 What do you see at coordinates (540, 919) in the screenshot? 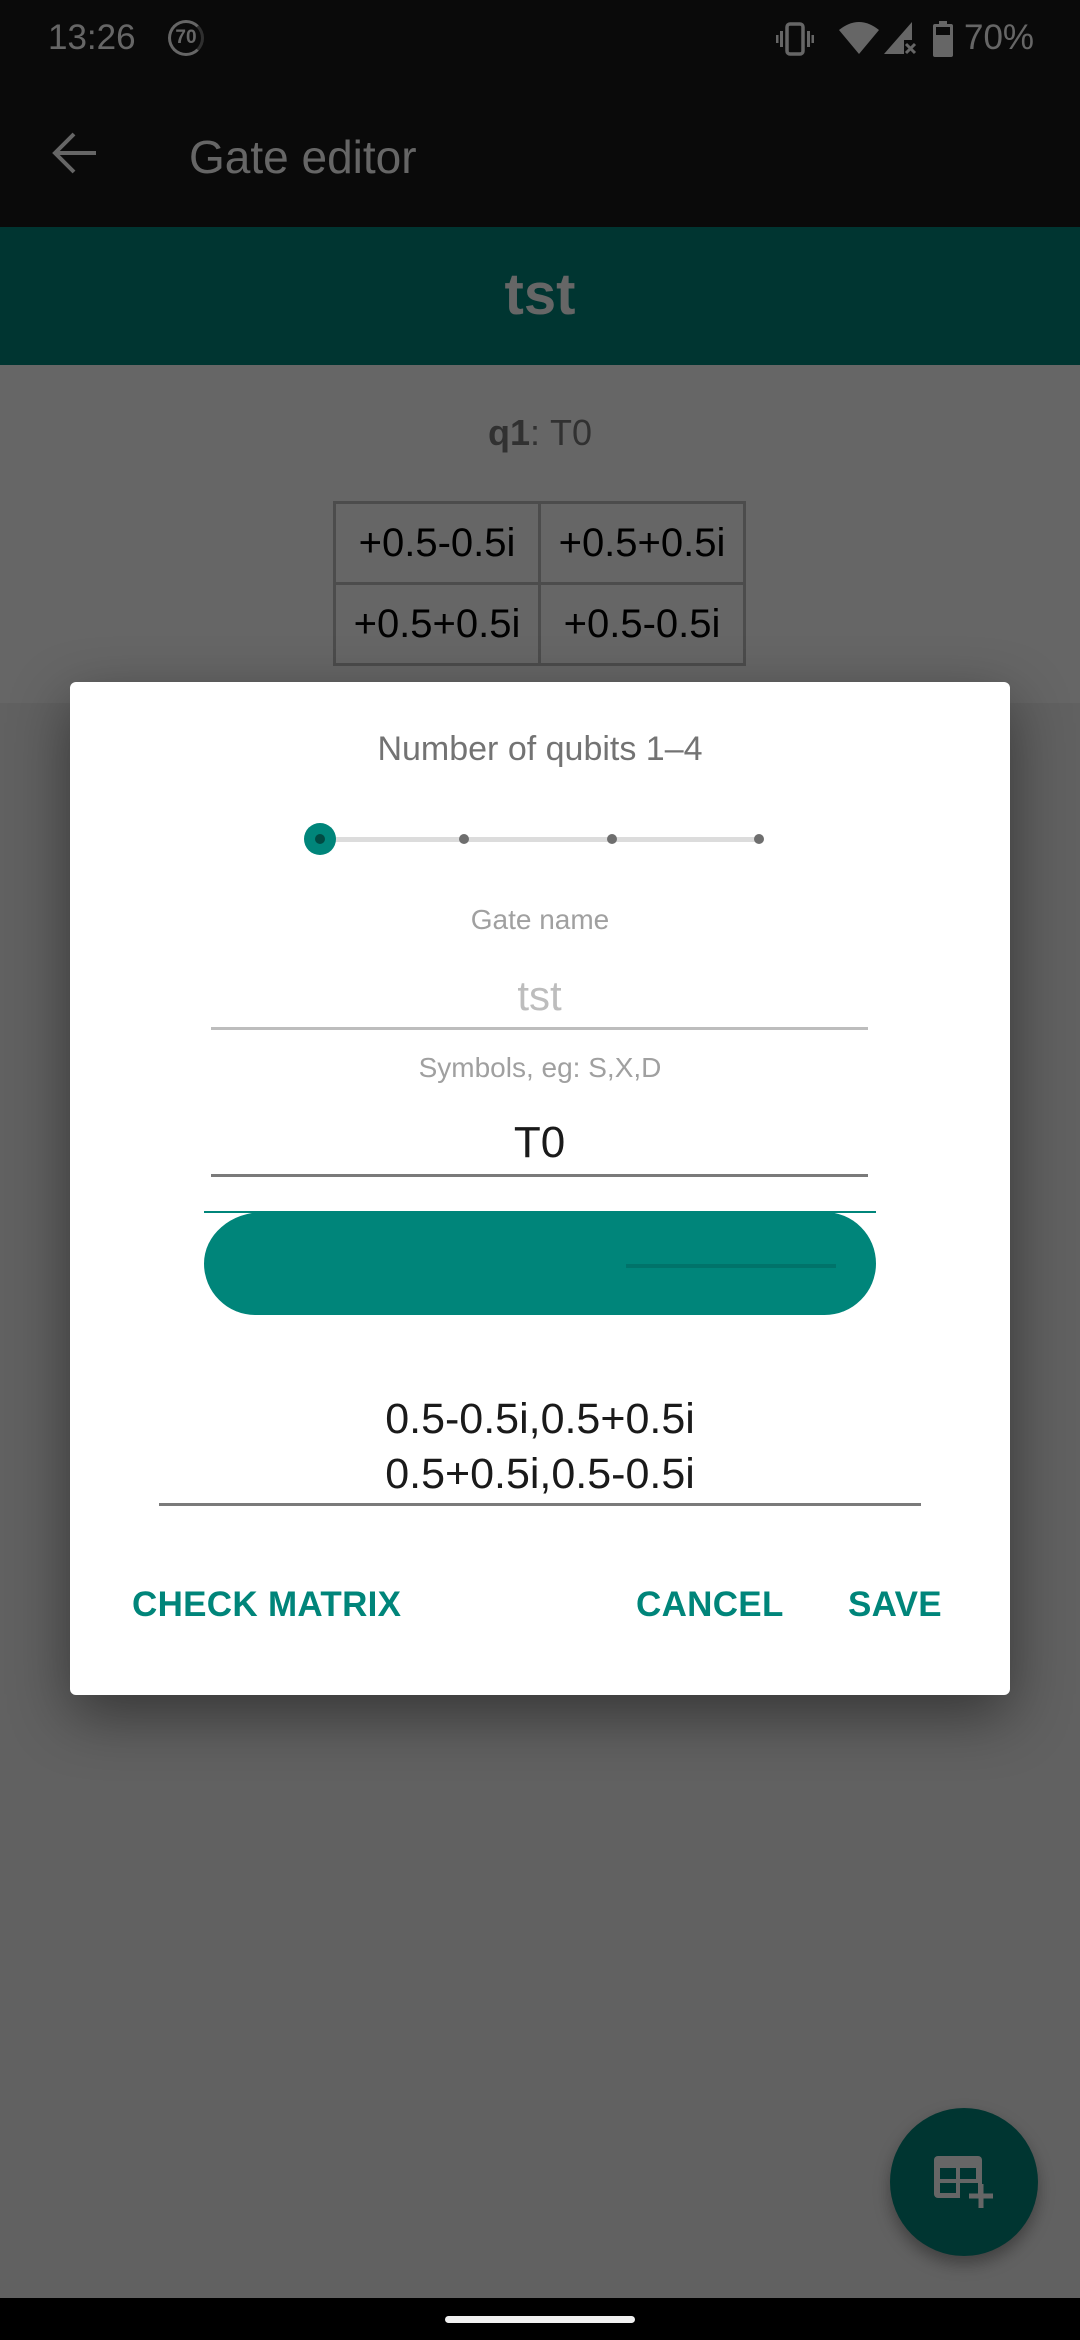
I see `gate-name-label: Gate name` at bounding box center [540, 919].